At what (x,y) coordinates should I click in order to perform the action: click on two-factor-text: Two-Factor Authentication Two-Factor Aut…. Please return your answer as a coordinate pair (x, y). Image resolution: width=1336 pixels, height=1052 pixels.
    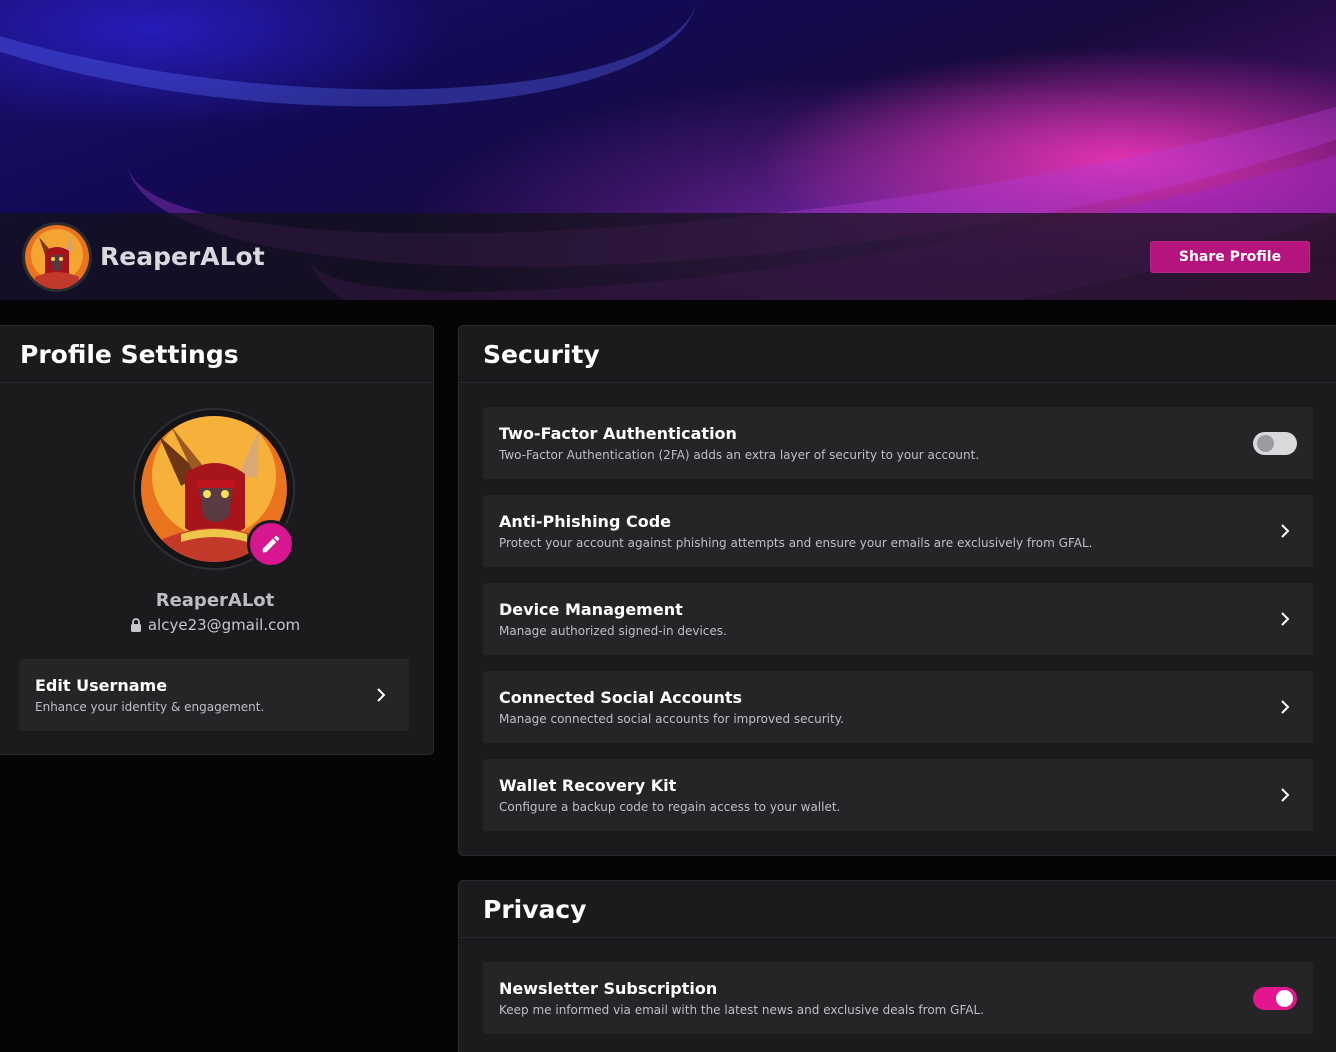
    Looking at the image, I should click on (876, 443).